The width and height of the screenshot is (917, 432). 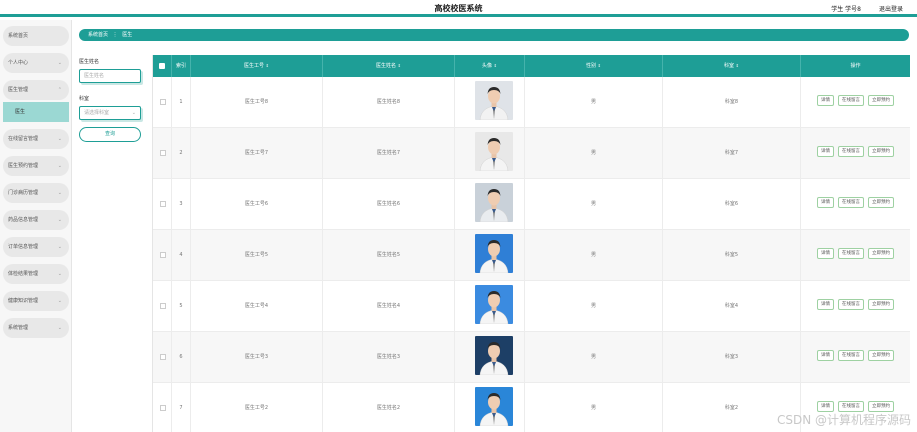 What do you see at coordinates (110, 113) in the screenshot?
I see `department-select: 请选择科室 ⌄` at bounding box center [110, 113].